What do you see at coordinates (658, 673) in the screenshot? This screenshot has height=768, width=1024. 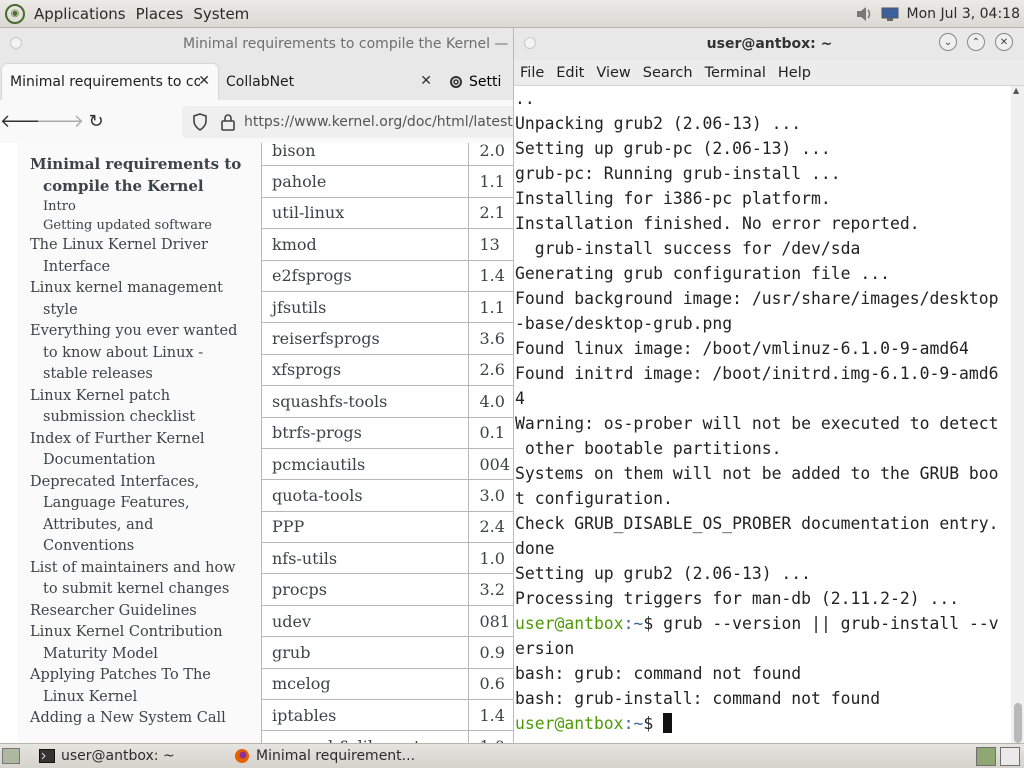 I see `output-line: bash: grub: command not found` at bounding box center [658, 673].